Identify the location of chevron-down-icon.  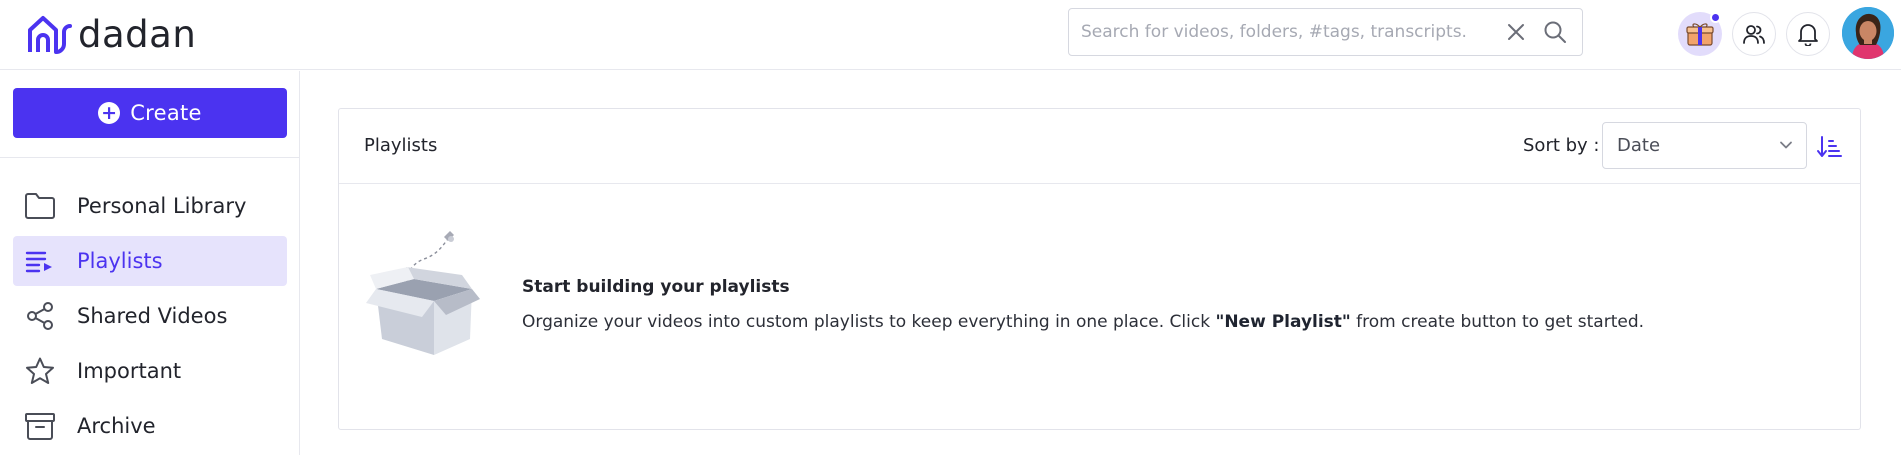
(1786, 147).